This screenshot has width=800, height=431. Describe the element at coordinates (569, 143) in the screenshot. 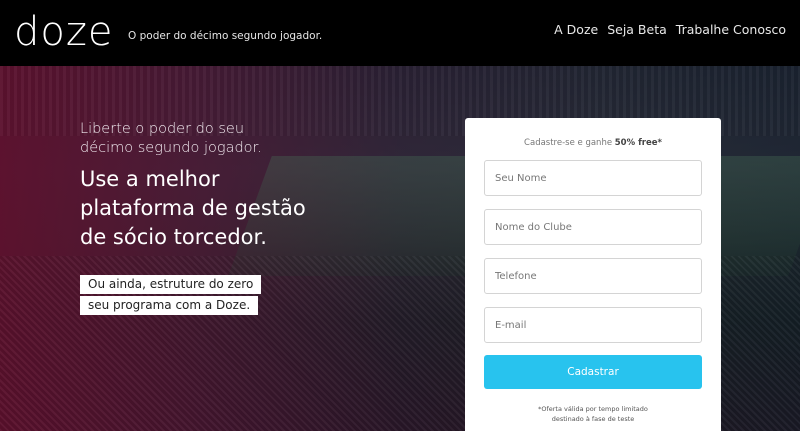

I see `form-heading-text: Cadastre-se e ganhe` at that location.